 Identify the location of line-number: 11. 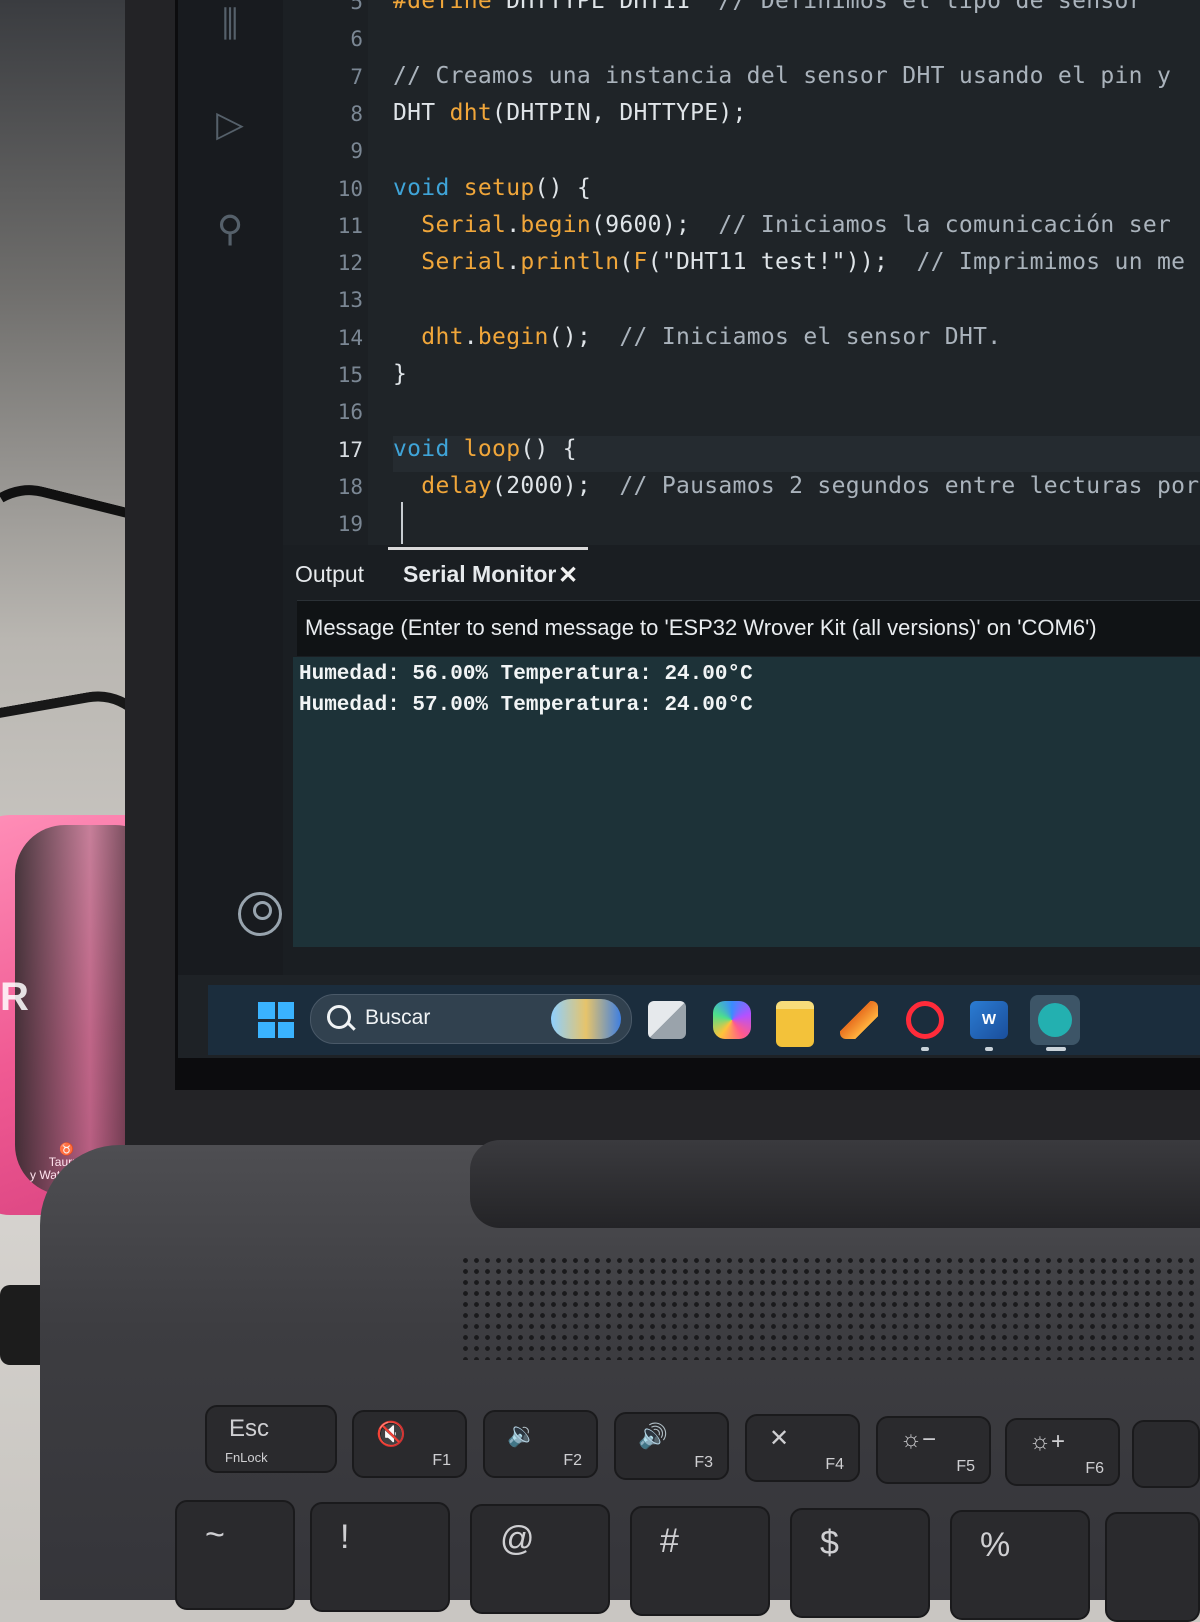
(350, 225).